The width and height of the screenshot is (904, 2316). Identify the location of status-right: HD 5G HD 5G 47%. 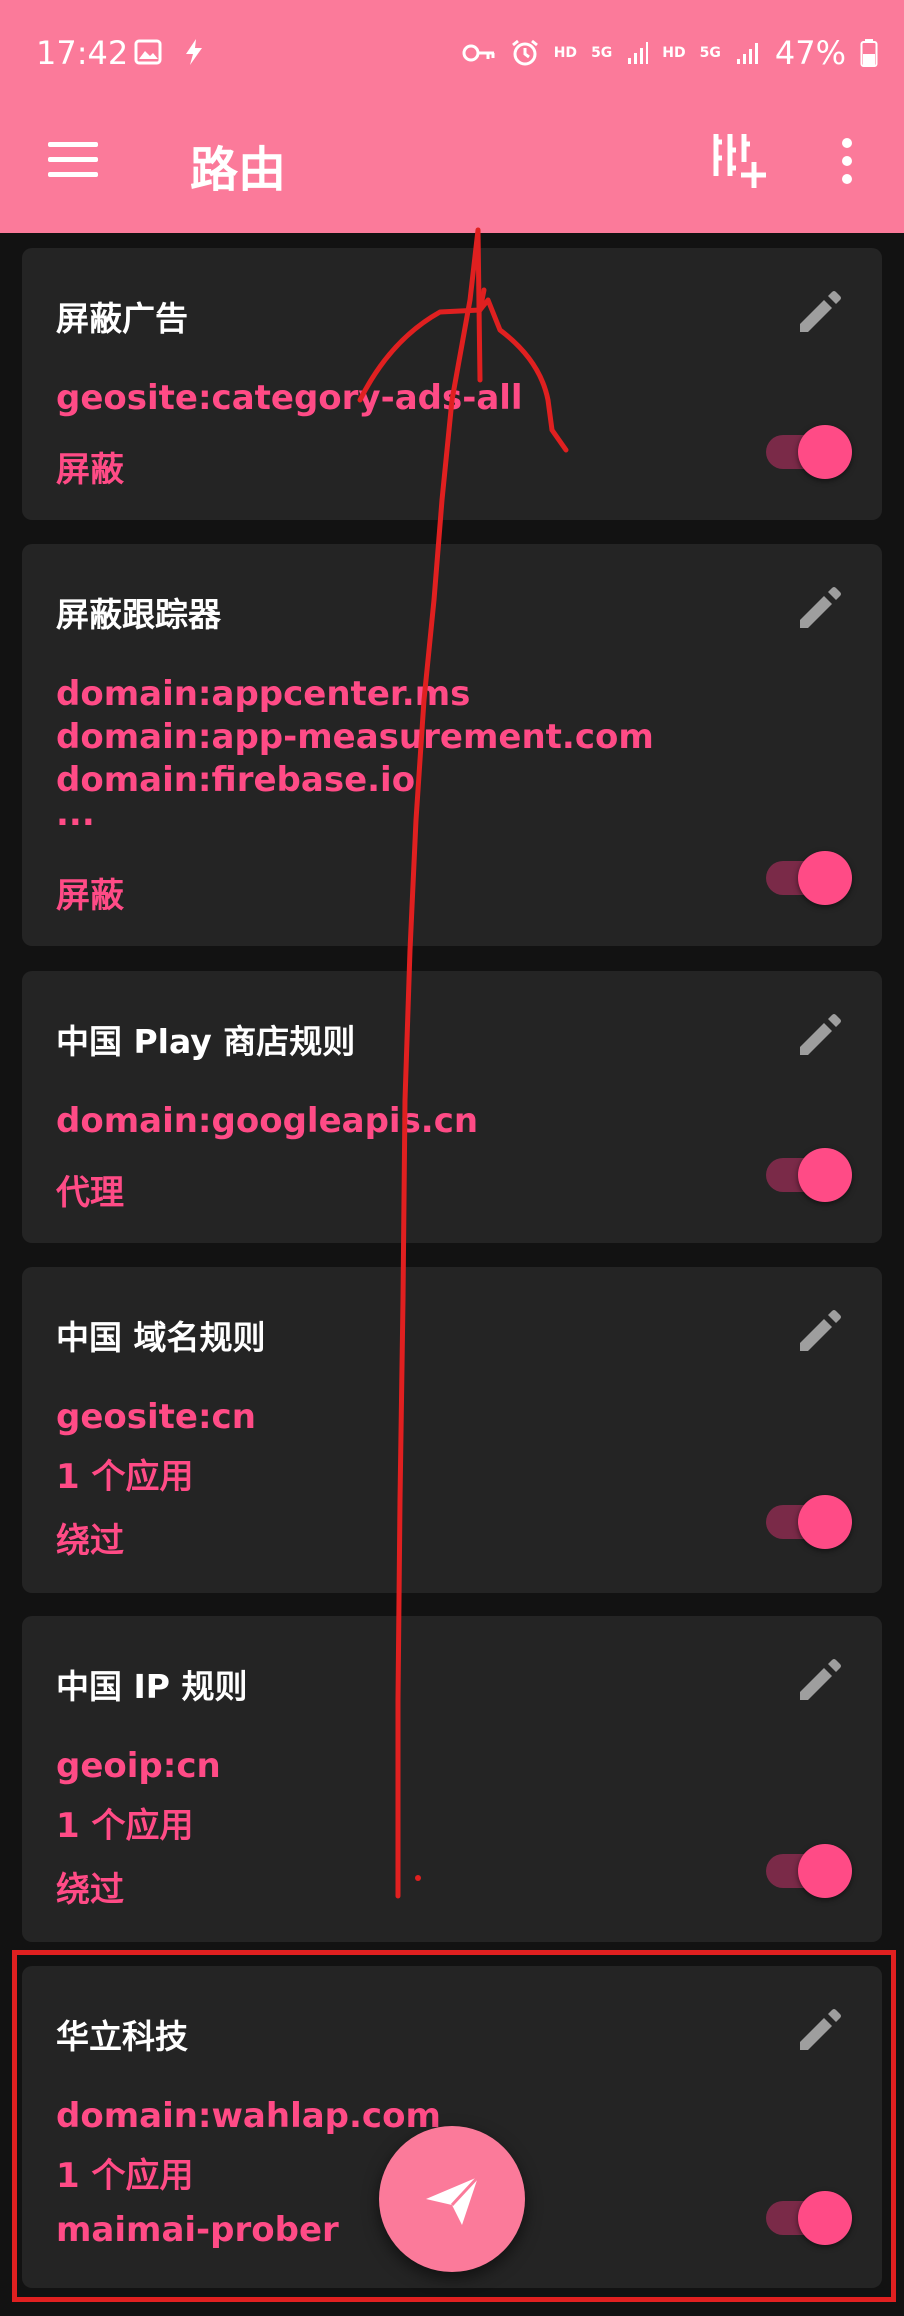
(670, 53).